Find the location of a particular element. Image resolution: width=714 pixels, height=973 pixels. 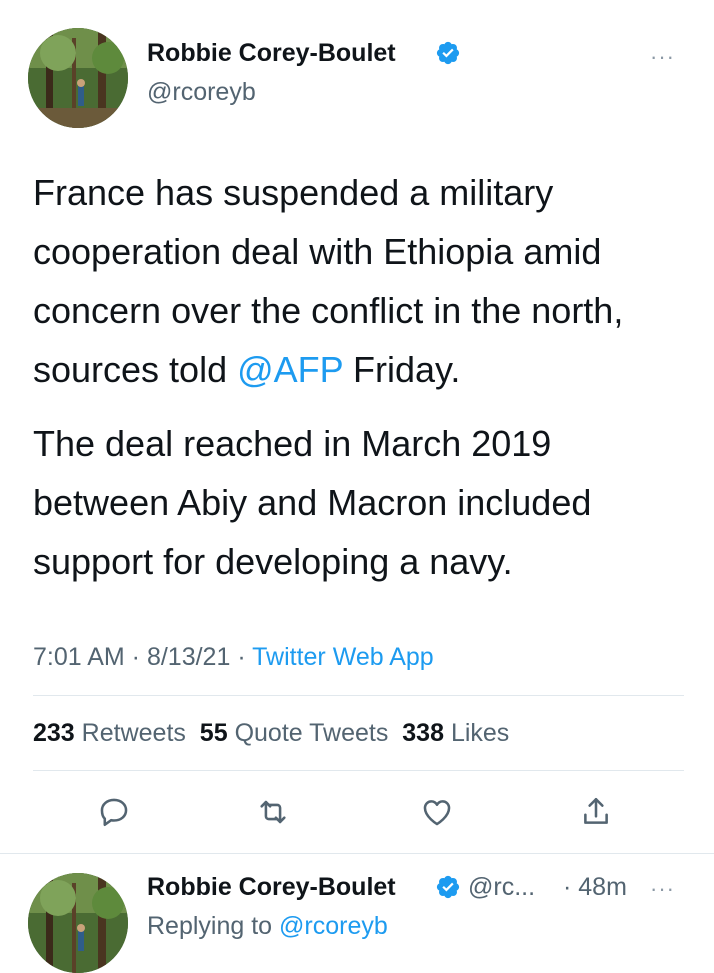

reply-icon is located at coordinates (114, 812).